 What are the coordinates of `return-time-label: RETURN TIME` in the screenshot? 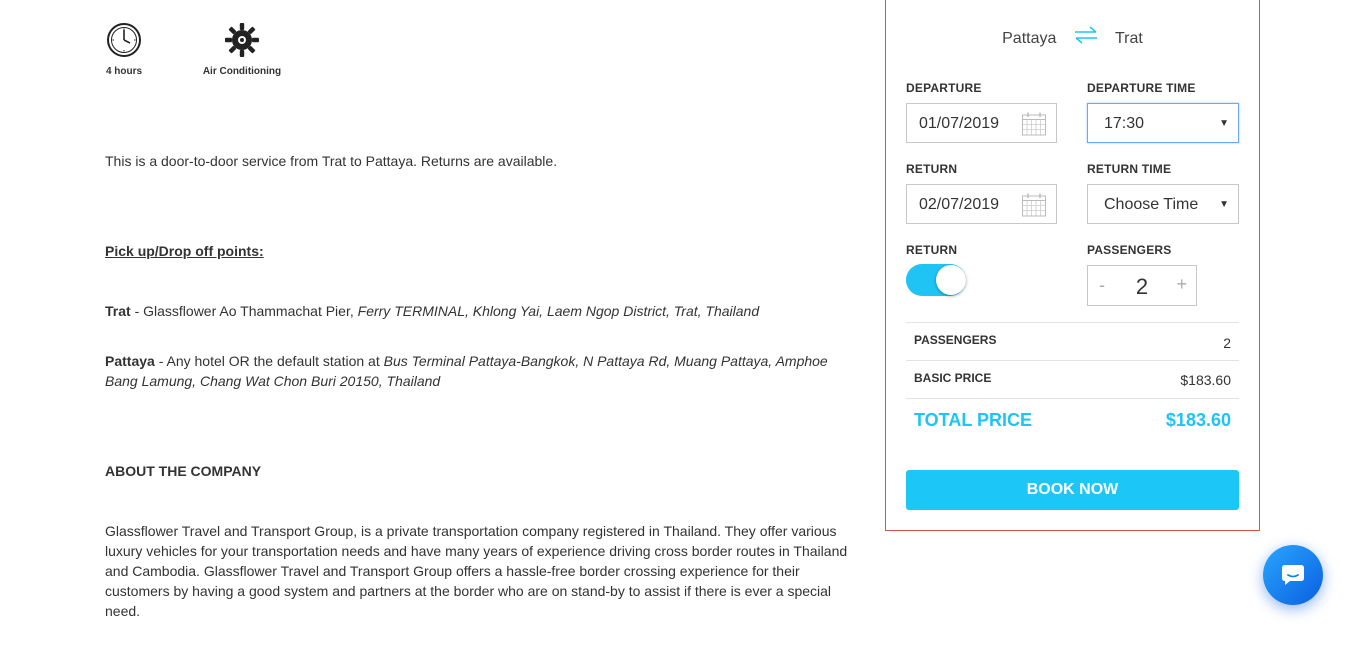 It's located at (1129, 169).